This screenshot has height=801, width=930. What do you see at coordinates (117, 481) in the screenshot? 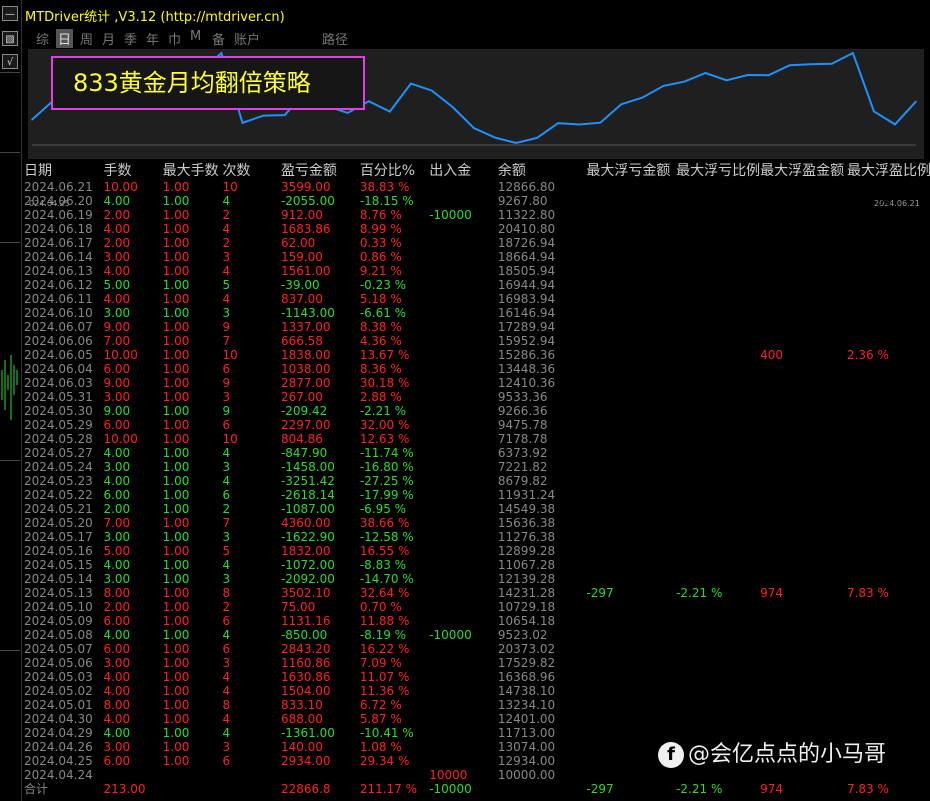
I see `cell-lots: 4.00` at bounding box center [117, 481].